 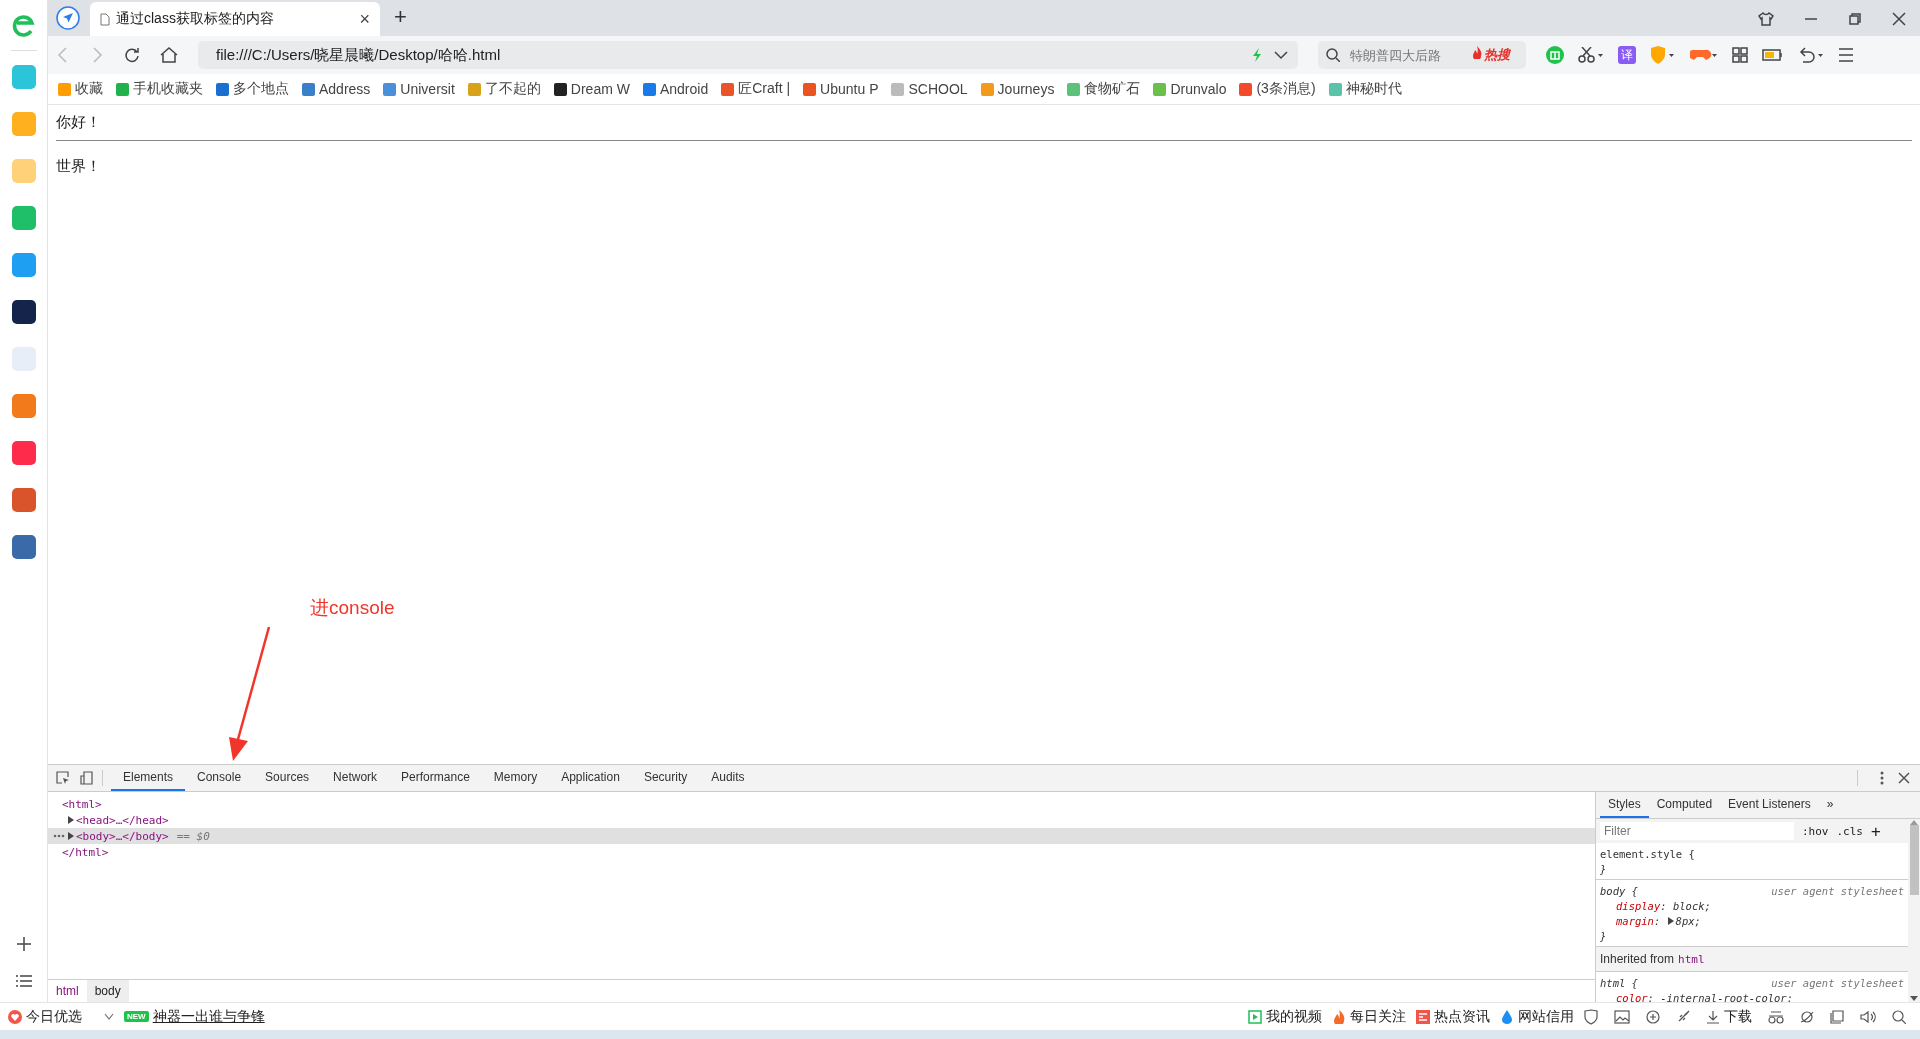 I want to click on bookmark: Drunvalo, so click(x=1190, y=89).